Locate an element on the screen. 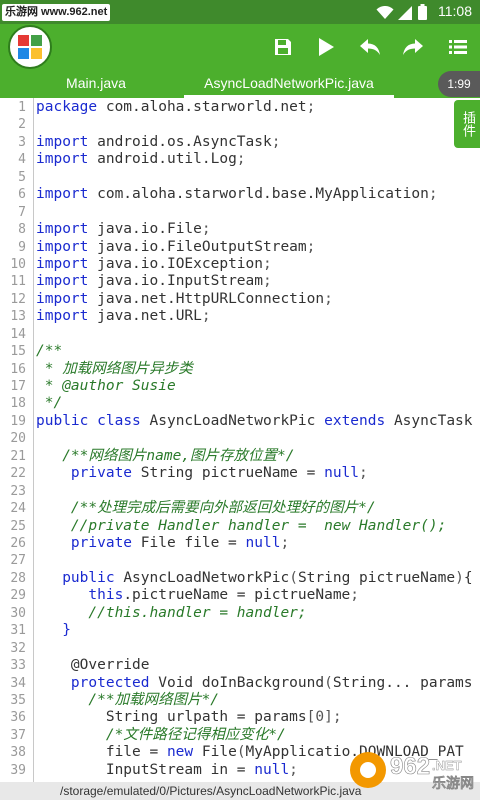 This screenshot has width=480, height=800. code-token: java.io.File is located at coordinates (145, 229).